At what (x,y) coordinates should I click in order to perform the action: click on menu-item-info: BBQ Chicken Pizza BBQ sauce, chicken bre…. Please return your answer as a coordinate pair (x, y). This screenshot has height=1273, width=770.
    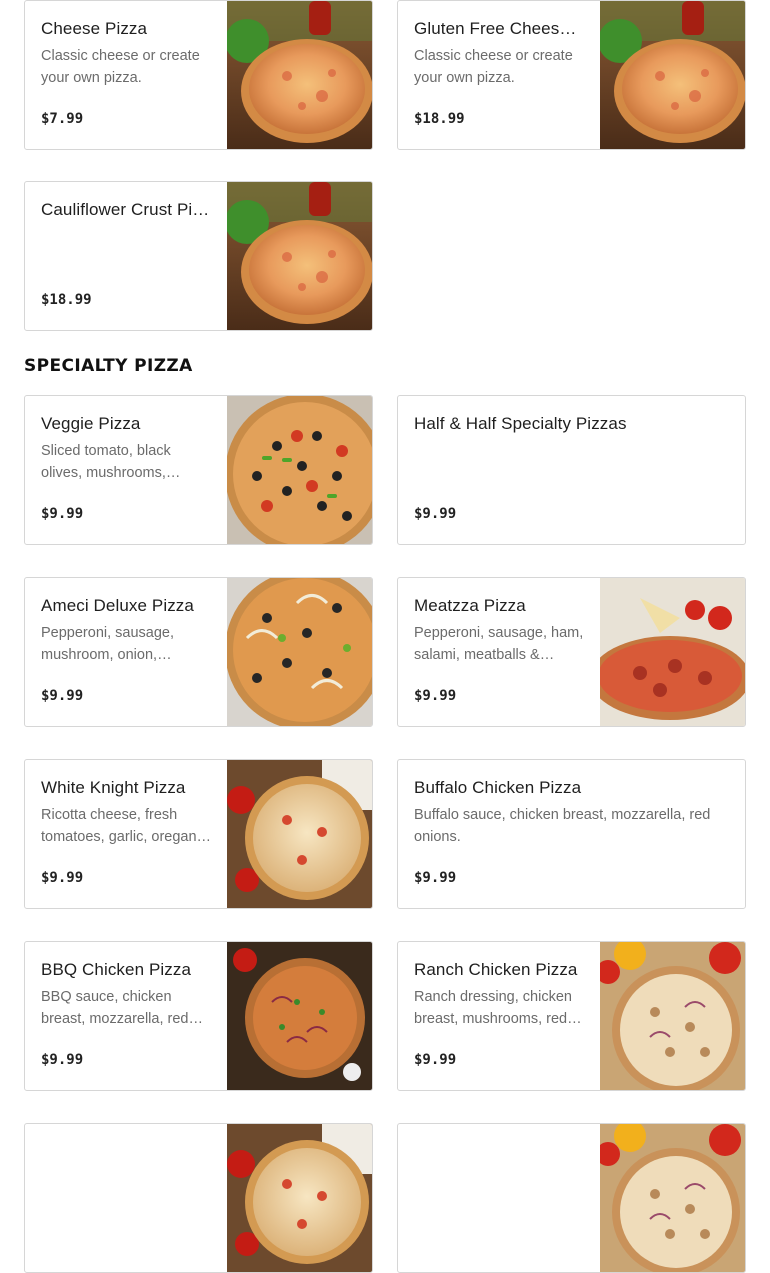
    Looking at the image, I should click on (126, 995).